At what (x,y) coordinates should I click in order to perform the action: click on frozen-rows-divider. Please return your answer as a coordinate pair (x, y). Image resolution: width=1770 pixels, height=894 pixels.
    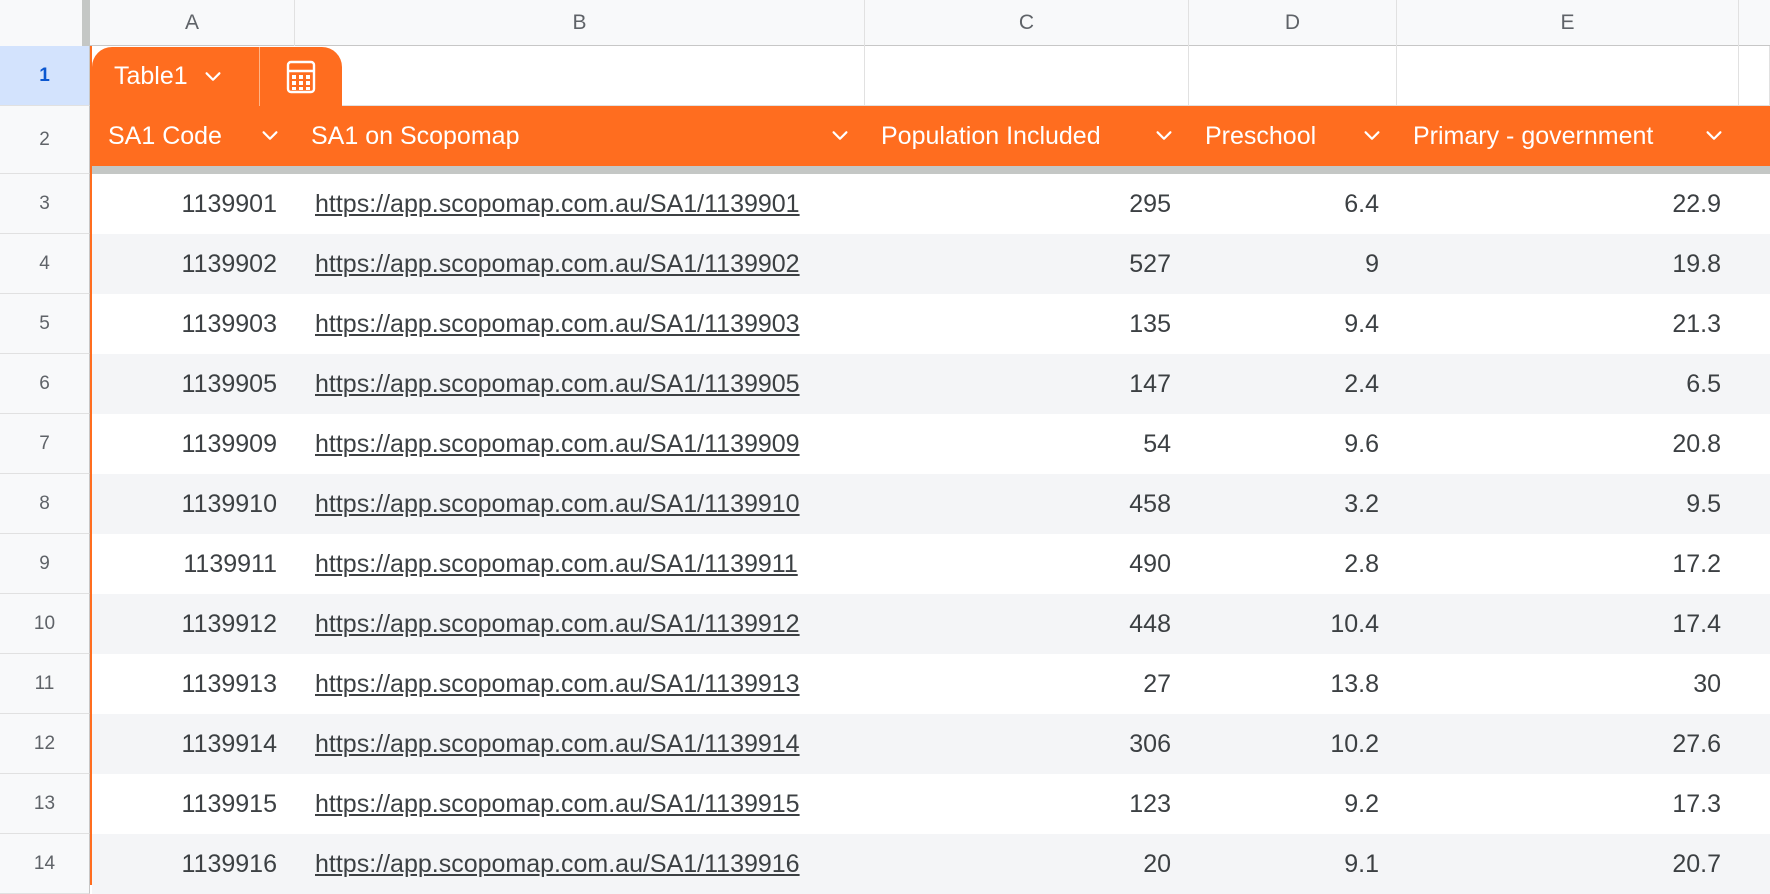
    Looking at the image, I should click on (885, 170).